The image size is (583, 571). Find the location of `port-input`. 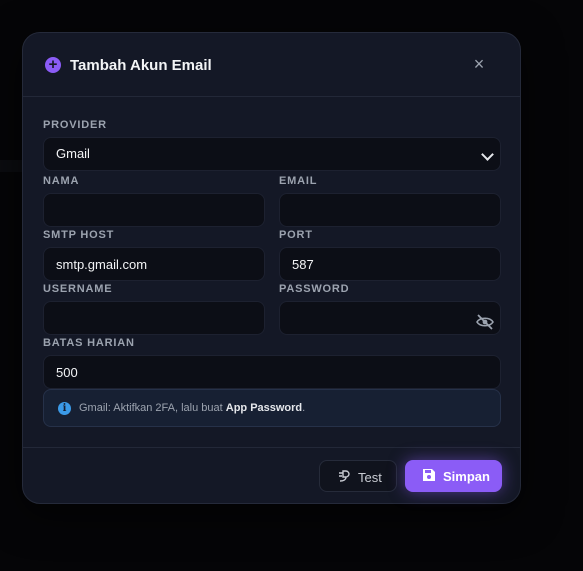

port-input is located at coordinates (390, 264).